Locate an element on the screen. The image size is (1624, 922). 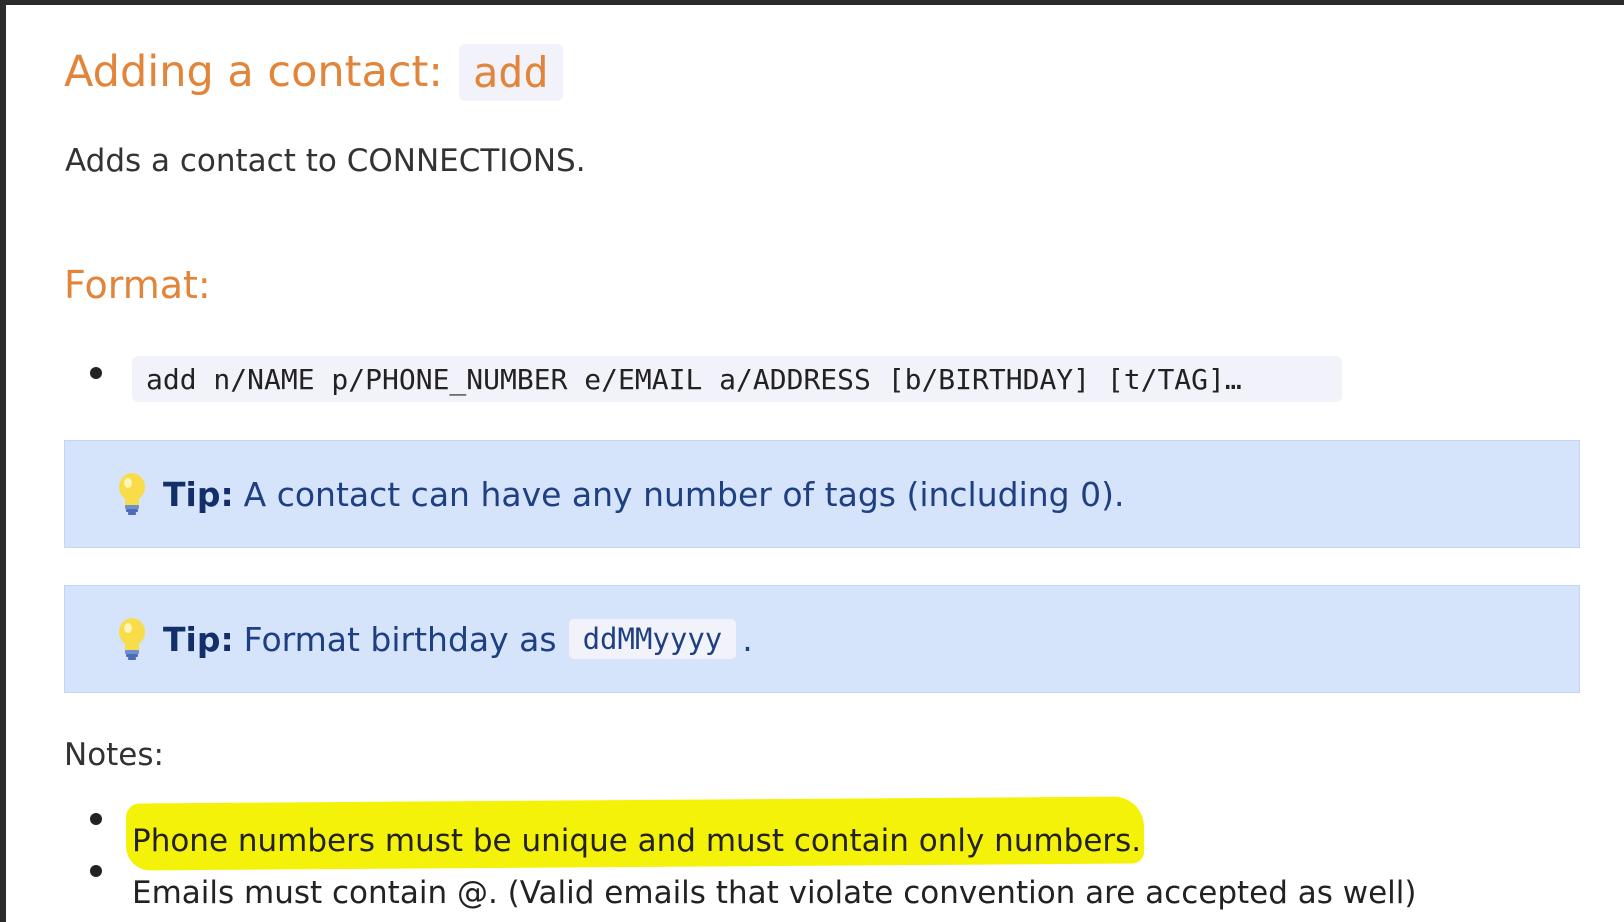
birthday-format-code: ddMMyyyy is located at coordinates (652, 639).